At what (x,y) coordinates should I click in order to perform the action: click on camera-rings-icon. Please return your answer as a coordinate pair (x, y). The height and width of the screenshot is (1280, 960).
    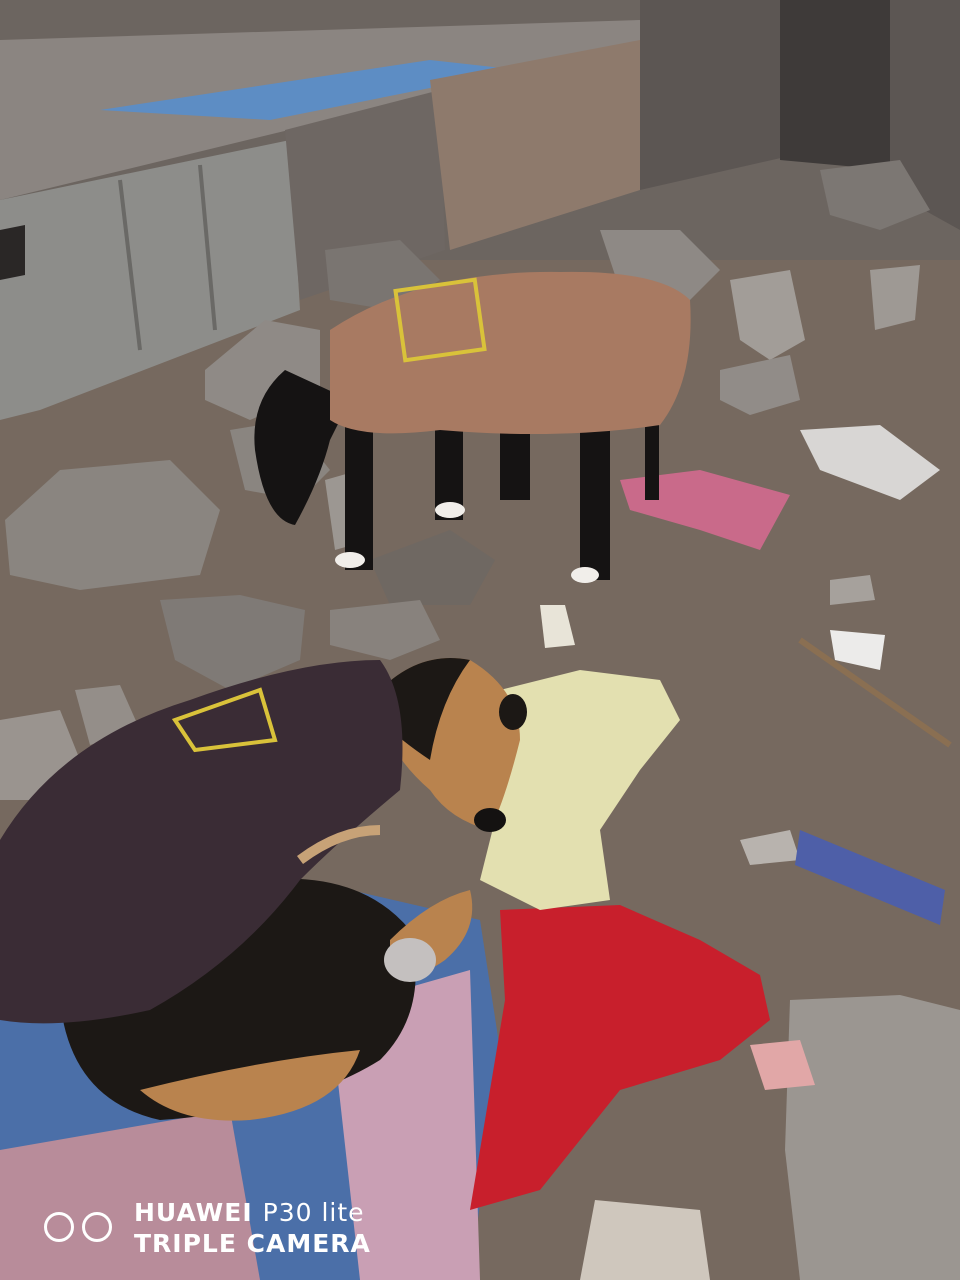
    Looking at the image, I should click on (82, 1228).